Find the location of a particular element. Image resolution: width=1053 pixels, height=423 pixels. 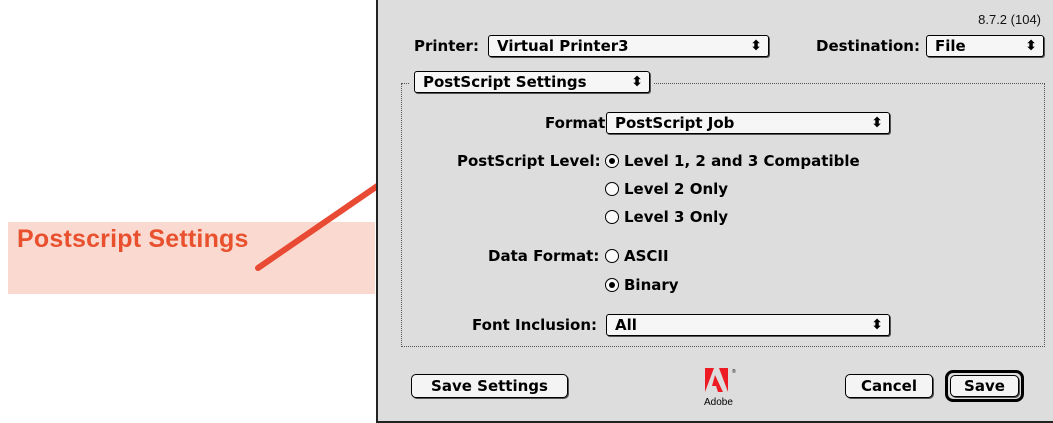

font-inclusion-popup: All ⬍ is located at coordinates (748, 325).